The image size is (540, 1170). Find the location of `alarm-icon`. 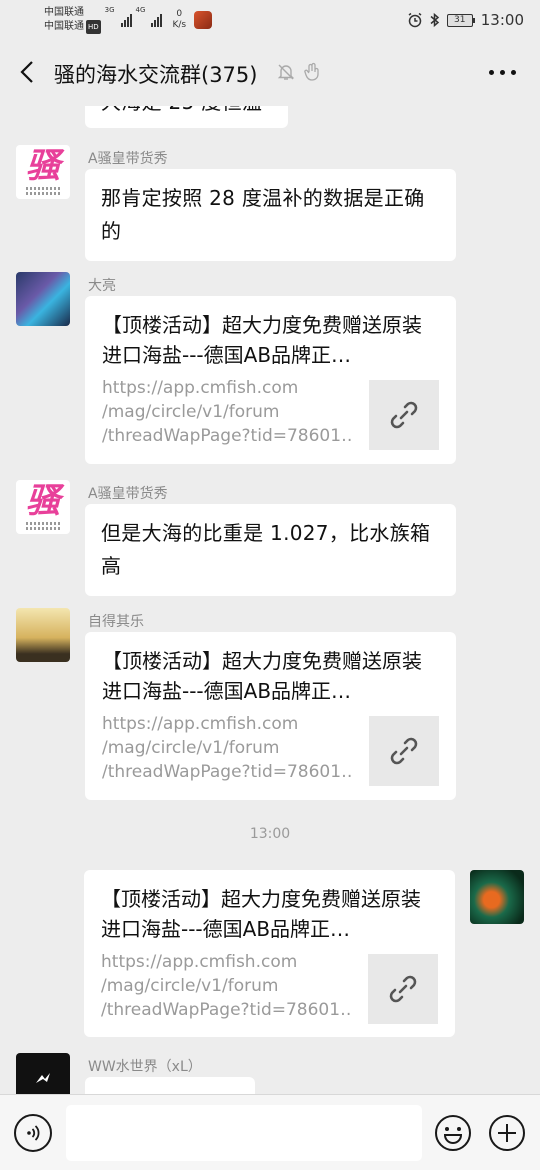

alarm-icon is located at coordinates (415, 20).